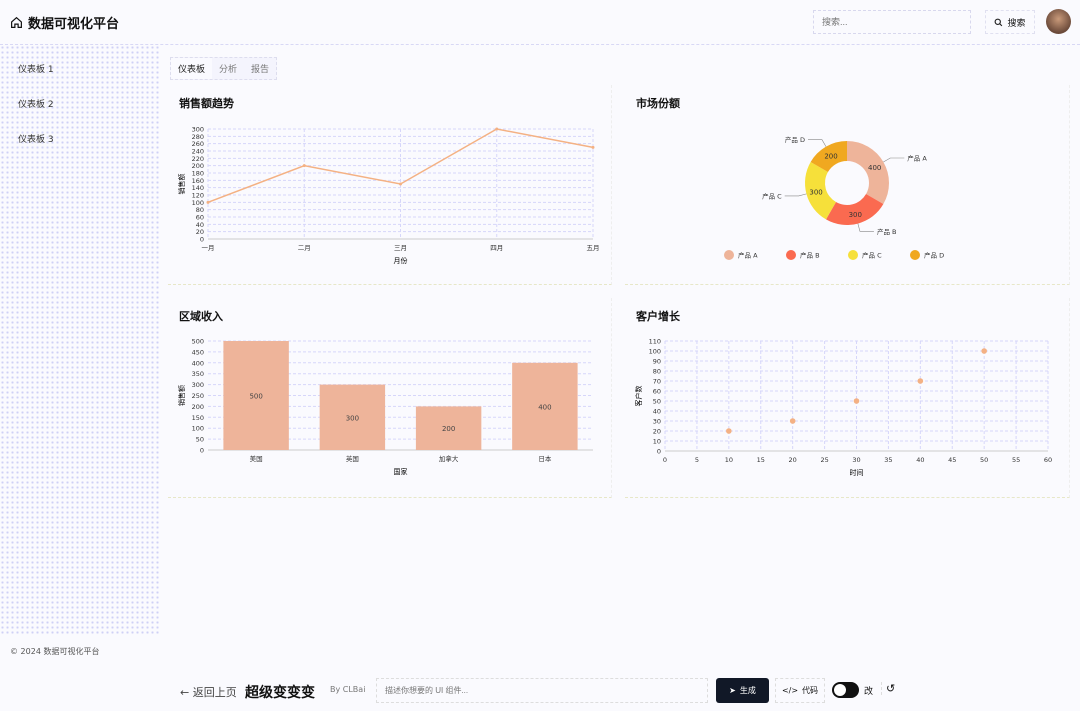 The image size is (1080, 711). I want to click on sidebar-item-dashboard-1: 仪表板 1, so click(36, 68).